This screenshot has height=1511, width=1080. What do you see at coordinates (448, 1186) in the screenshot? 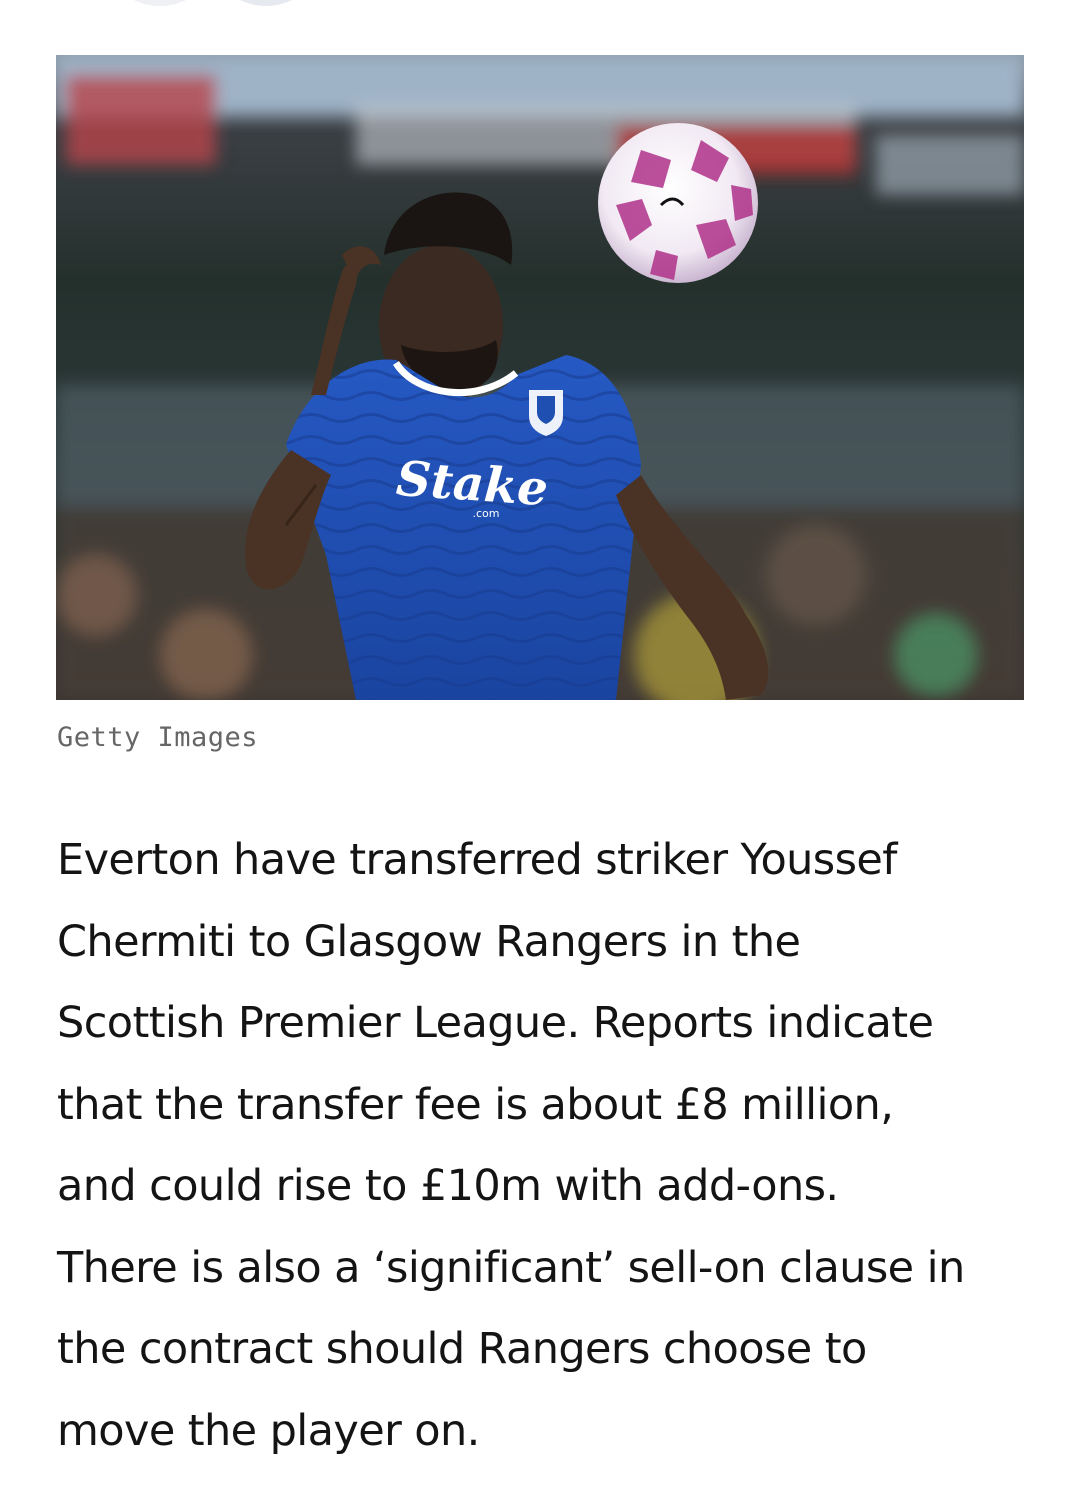
I see `article-body-line: and could rise to £10m with add-ons.` at bounding box center [448, 1186].